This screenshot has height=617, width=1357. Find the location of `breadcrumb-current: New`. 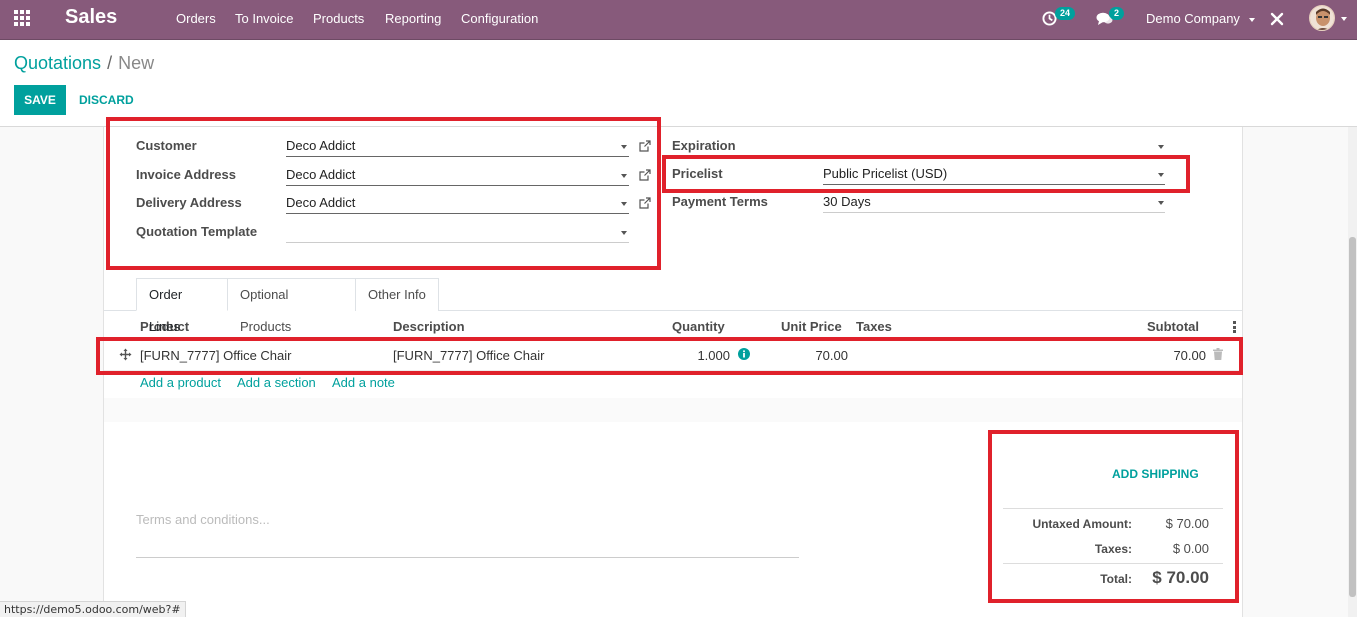

breadcrumb-current: New is located at coordinates (136, 63).